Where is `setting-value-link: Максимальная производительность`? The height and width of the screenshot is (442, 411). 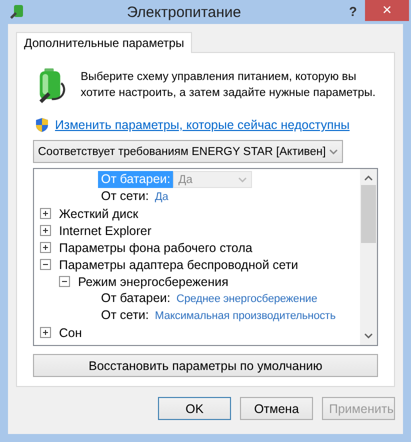
setting-value-link: Максимальная производительность is located at coordinates (245, 316).